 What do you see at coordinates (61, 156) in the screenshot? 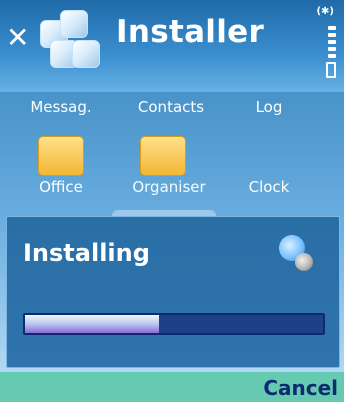
I see `office-folder-icon` at bounding box center [61, 156].